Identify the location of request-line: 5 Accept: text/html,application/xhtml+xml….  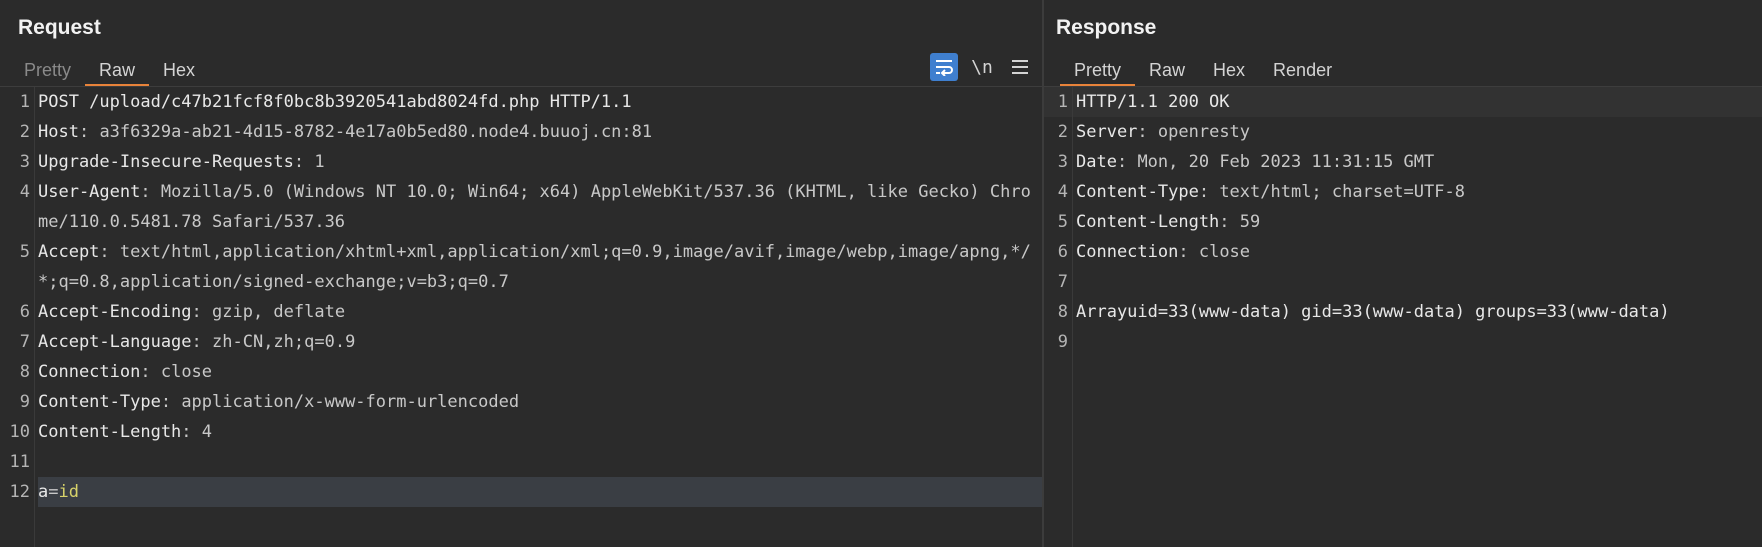
(521, 267).